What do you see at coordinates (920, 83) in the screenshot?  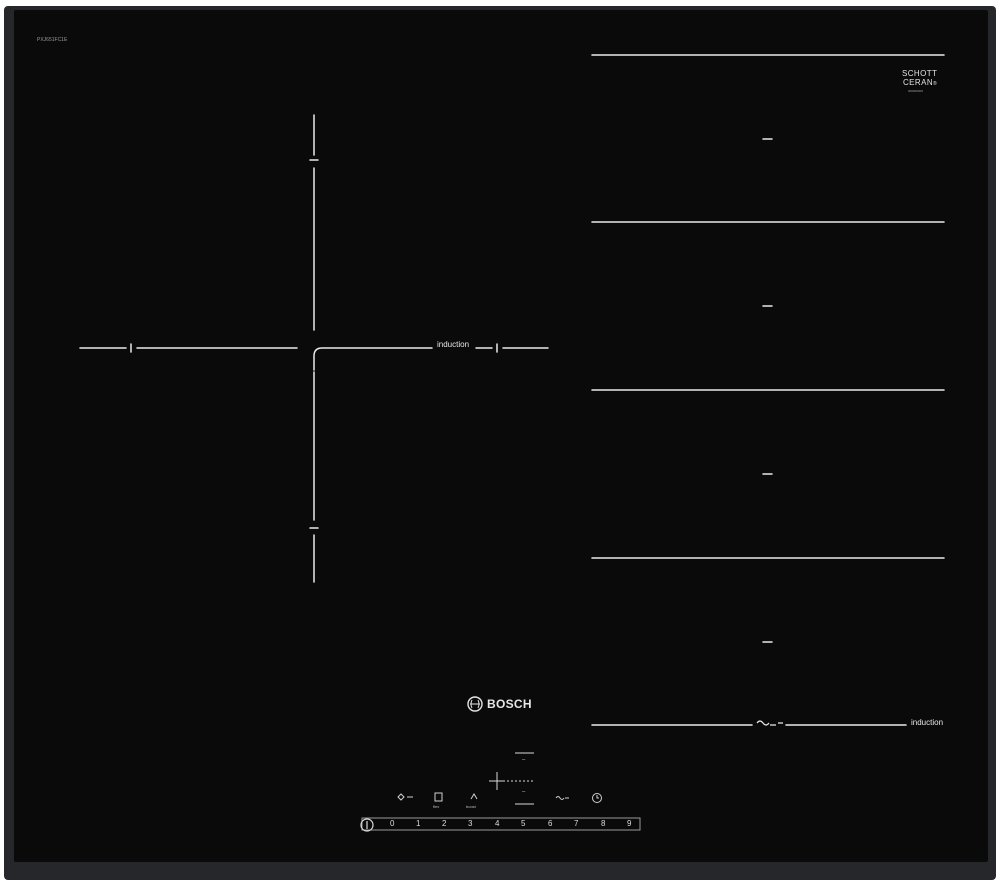 I see `schott-logo-line2: CERAN®` at bounding box center [920, 83].